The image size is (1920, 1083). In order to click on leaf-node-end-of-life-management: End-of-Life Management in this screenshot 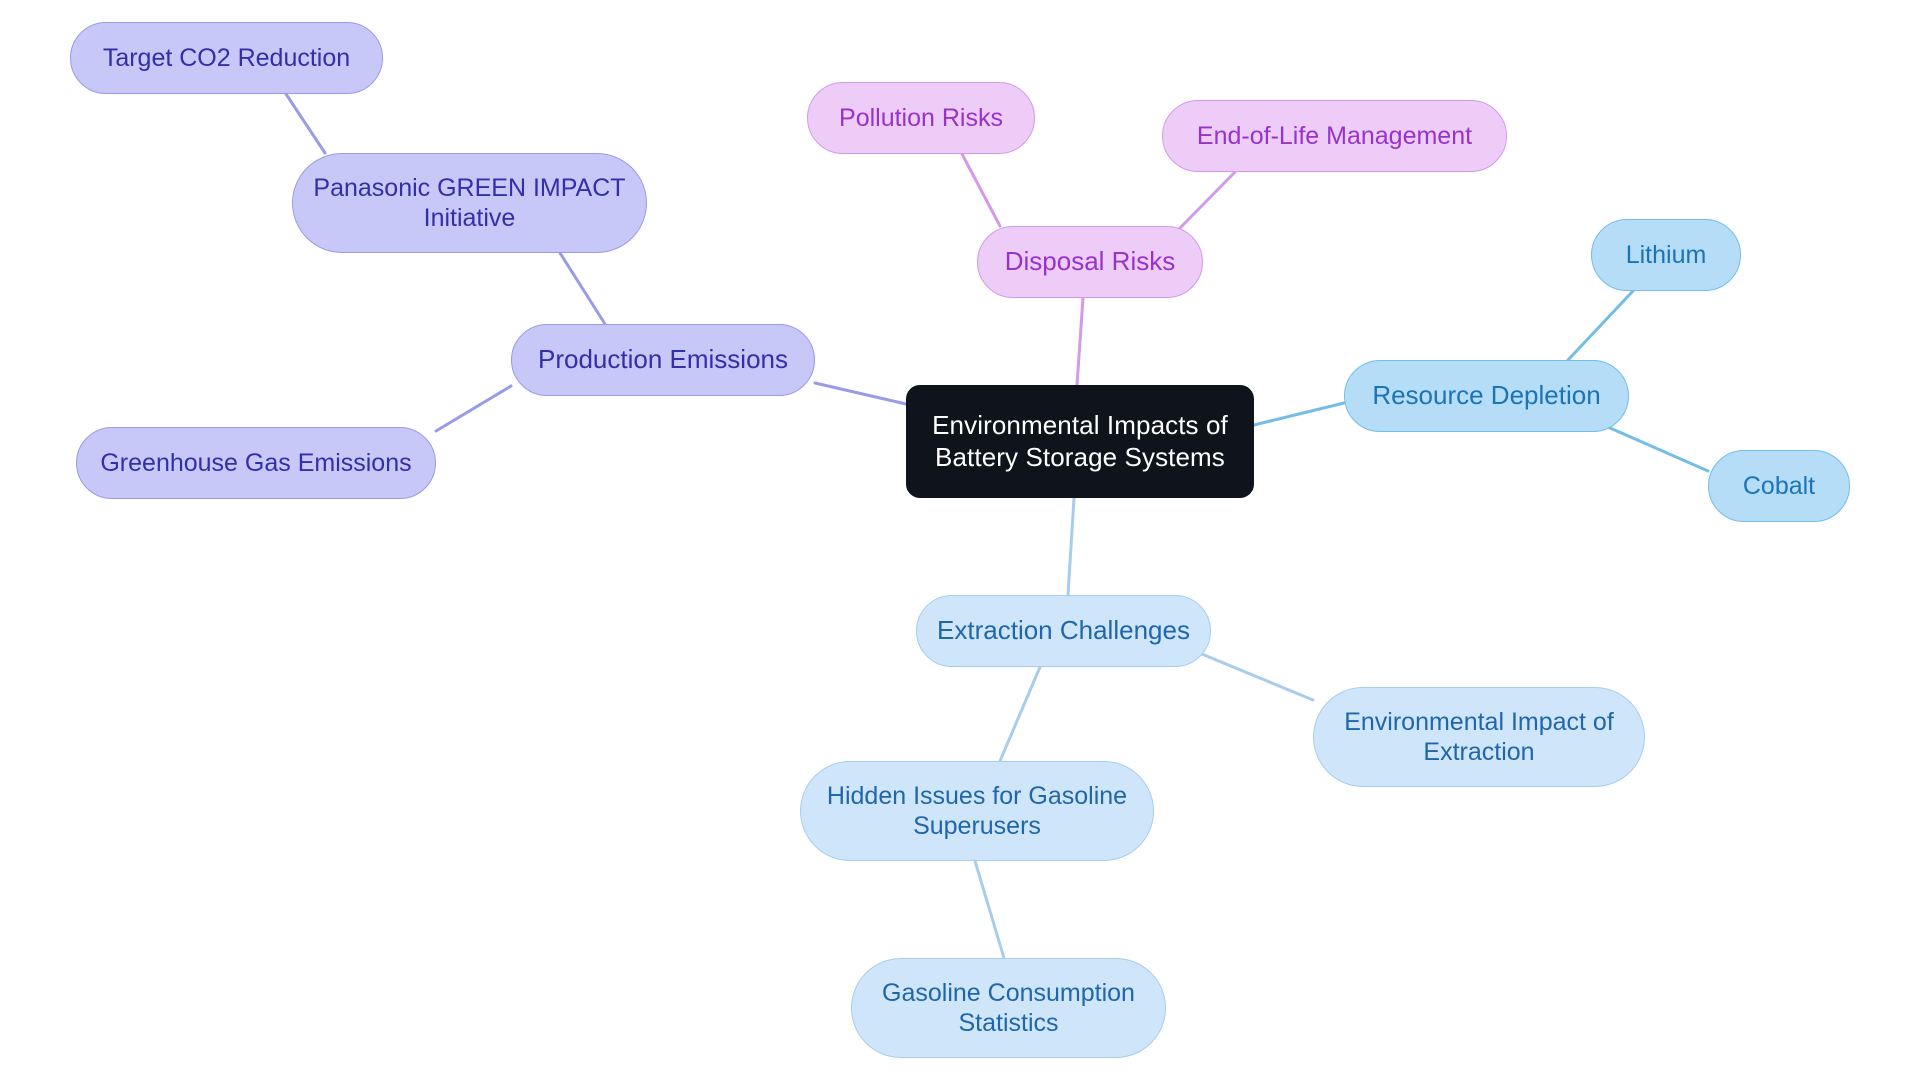, I will do `click(1334, 136)`.